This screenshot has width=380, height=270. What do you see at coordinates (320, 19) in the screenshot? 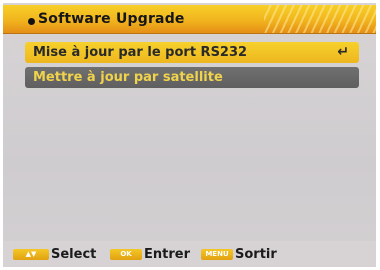
I see `title-bar-decoration` at bounding box center [320, 19].